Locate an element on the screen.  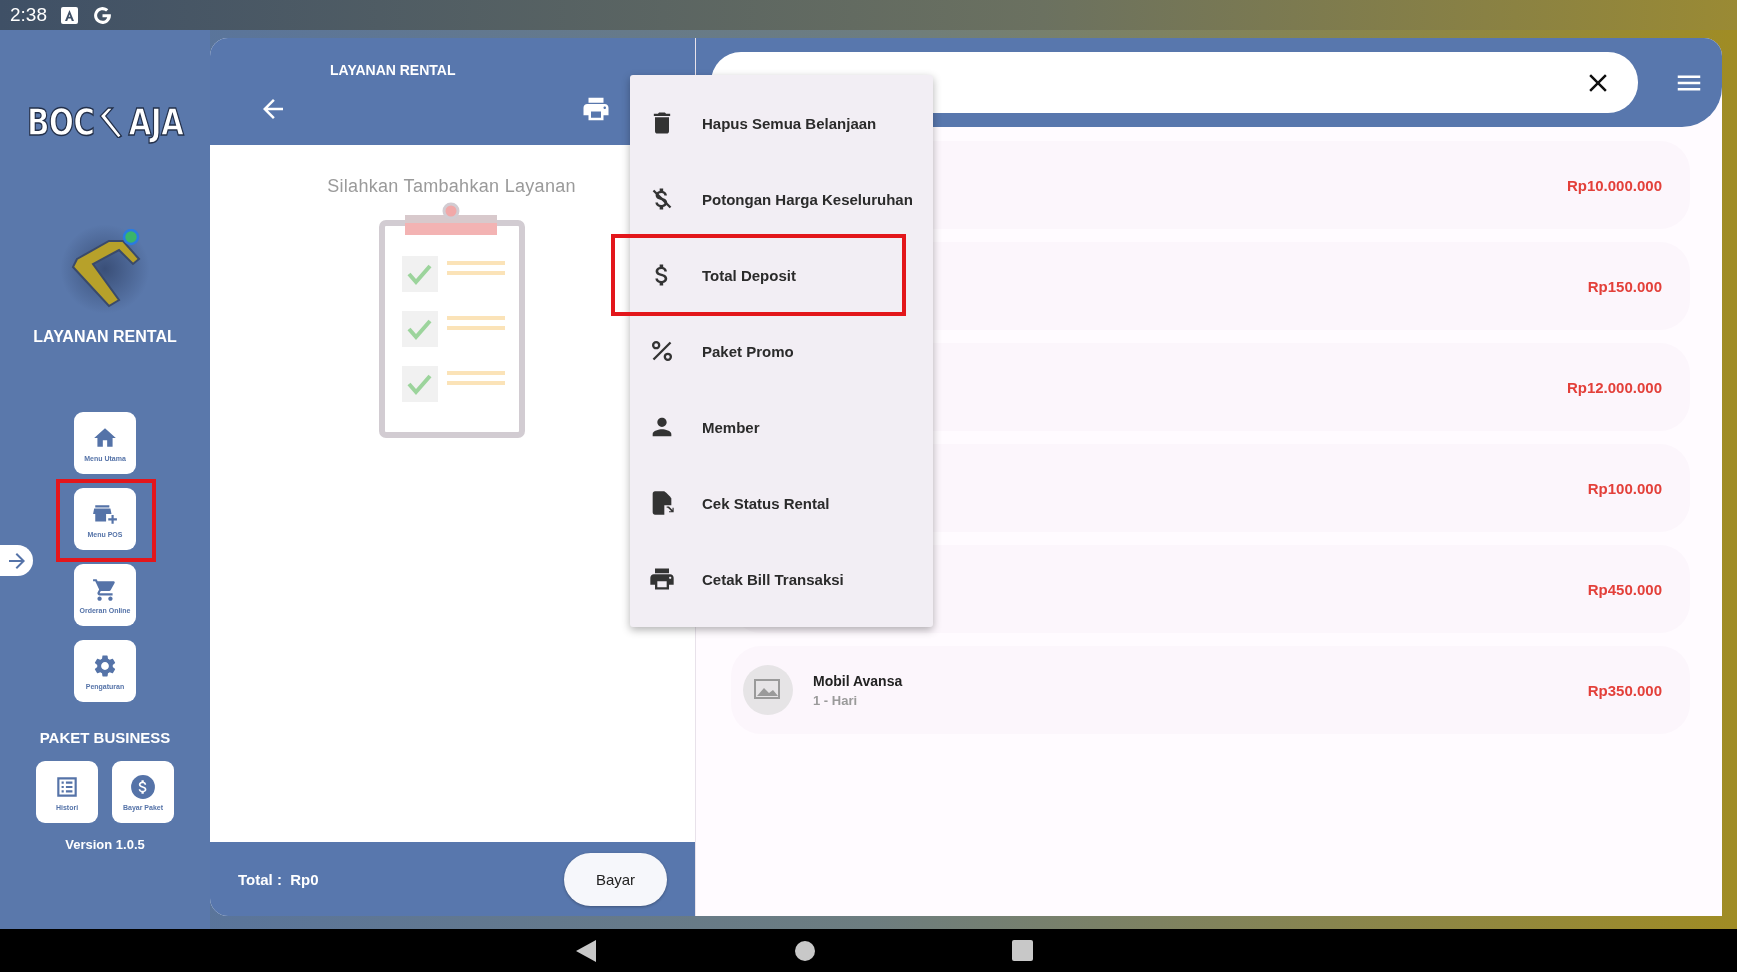
pay-button: Bayar is located at coordinates (615, 879).